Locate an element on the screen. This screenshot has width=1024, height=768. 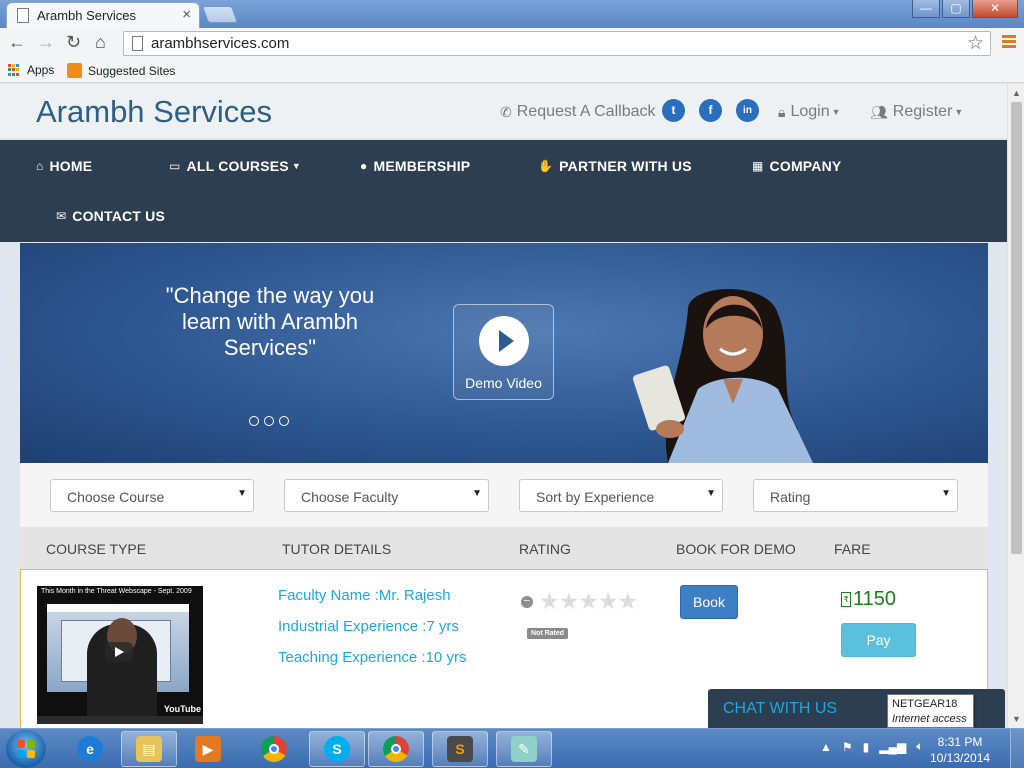
battery-icon: ▮ is located at coordinates (866, 747).